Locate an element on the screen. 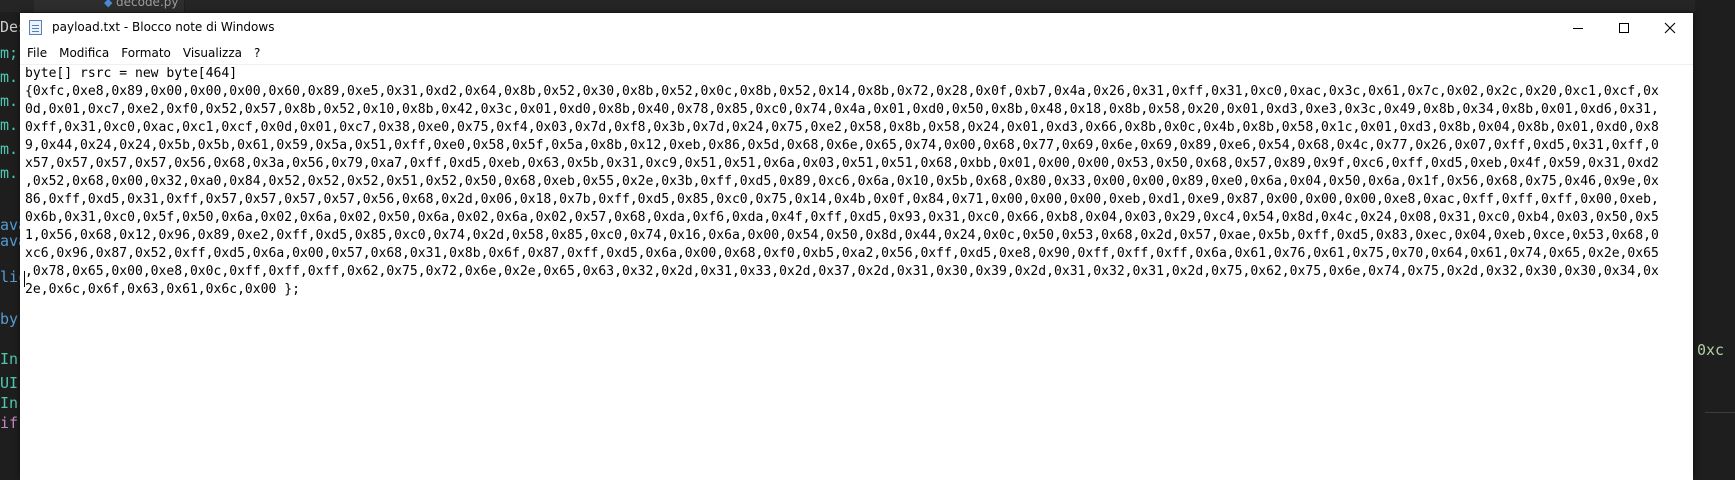  maximize-icon is located at coordinates (1624, 28).